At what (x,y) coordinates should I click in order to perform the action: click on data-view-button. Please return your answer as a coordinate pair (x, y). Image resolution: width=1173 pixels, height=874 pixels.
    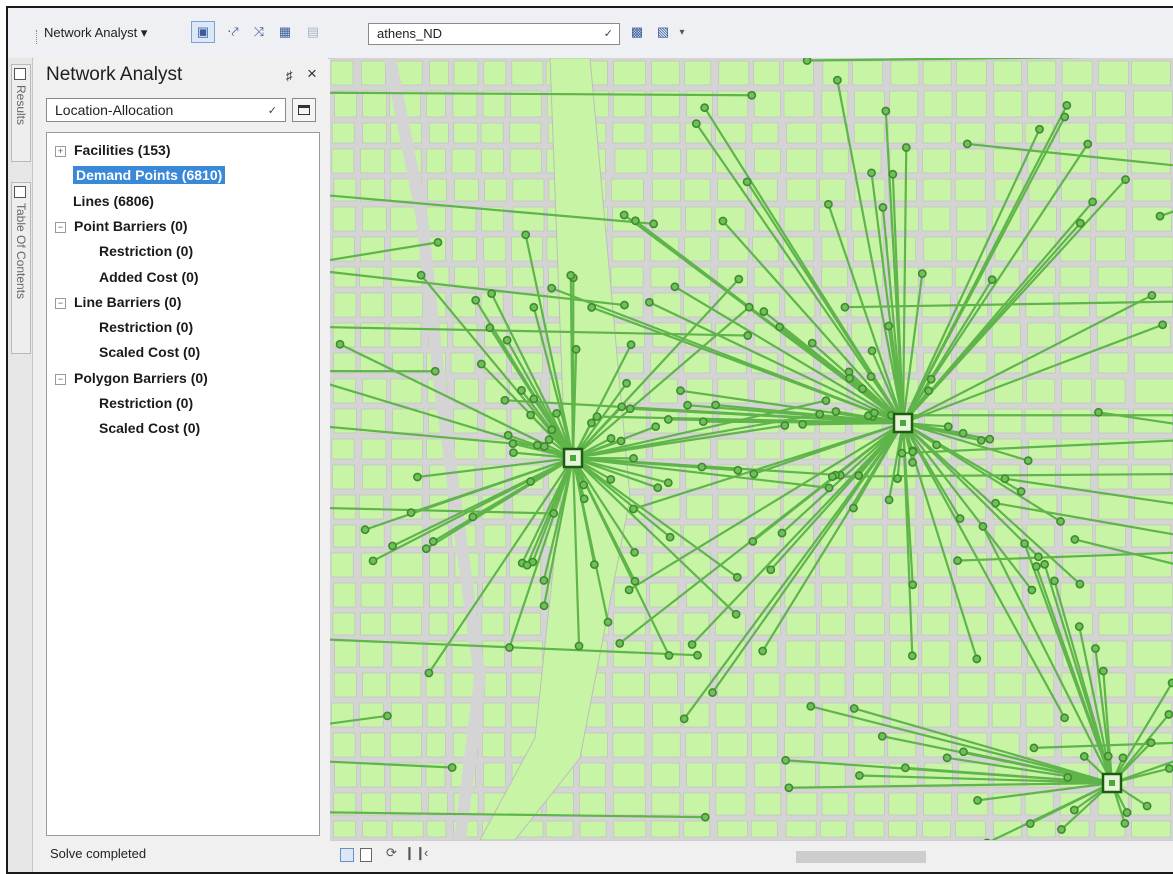
    Looking at the image, I should click on (347, 855).